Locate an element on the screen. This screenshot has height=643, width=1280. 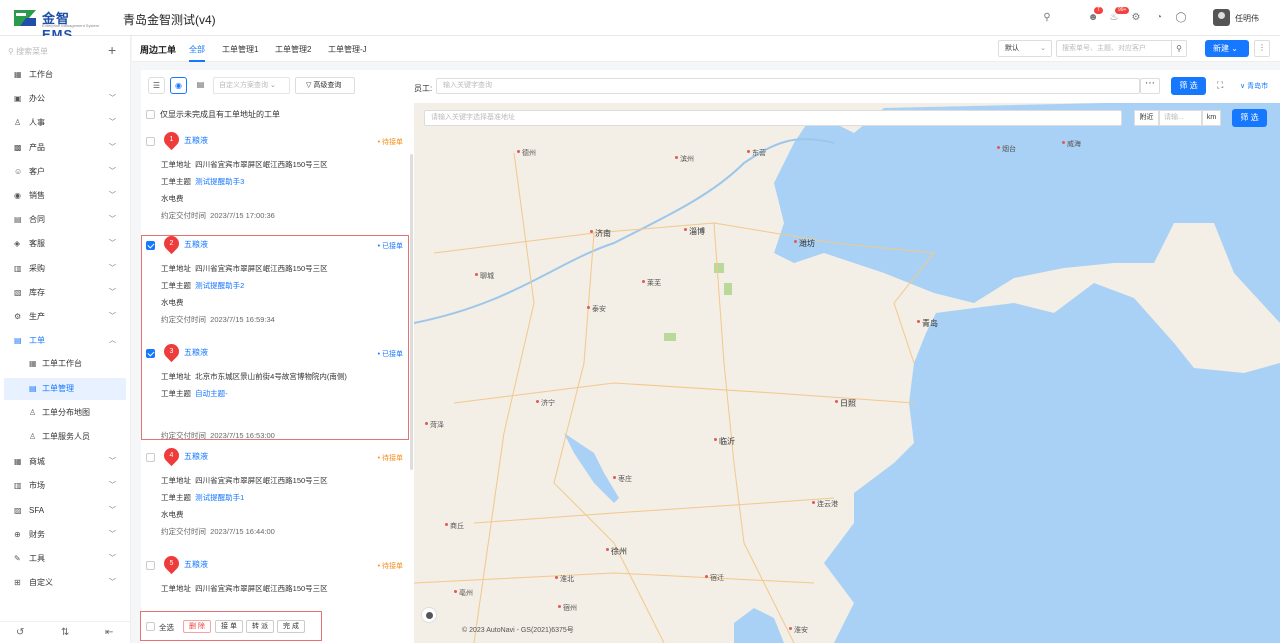
fullscreen-icon: ⛶ is located at coordinates (1220, 85).